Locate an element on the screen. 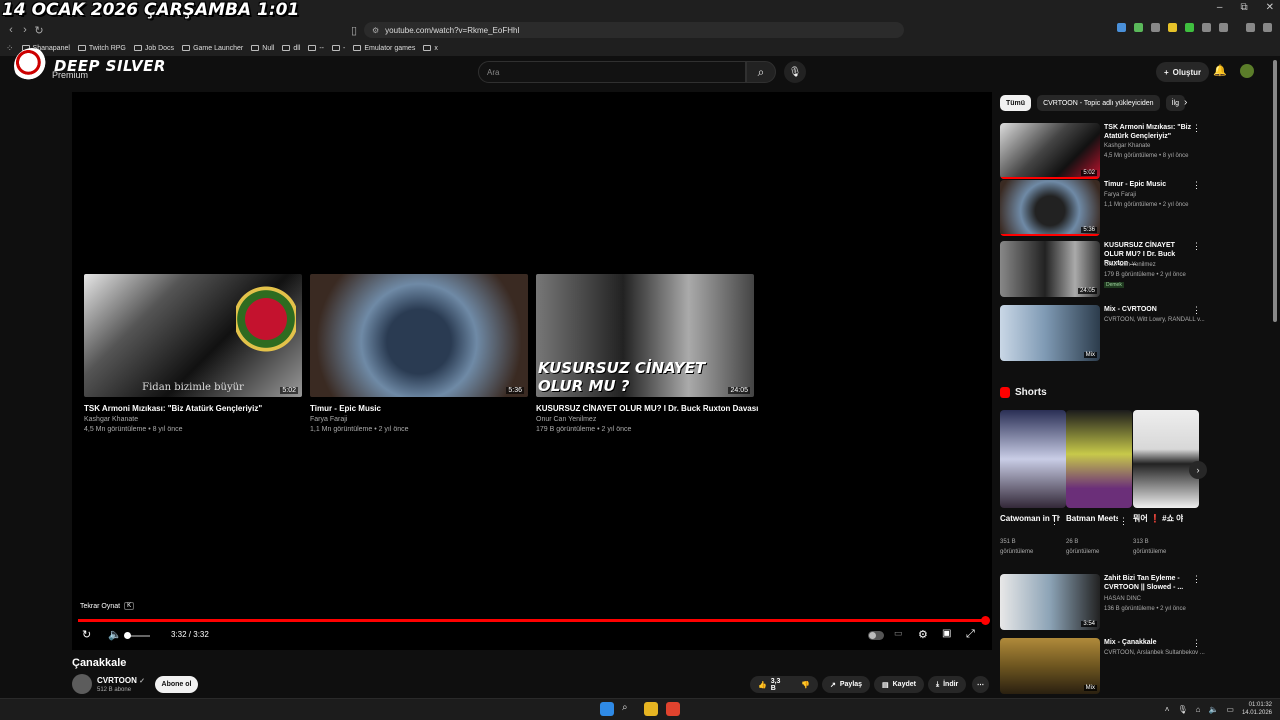 Image resolution: width=1280 pixels, height=720 pixels. bookmark-item: -- is located at coordinates (316, 48).